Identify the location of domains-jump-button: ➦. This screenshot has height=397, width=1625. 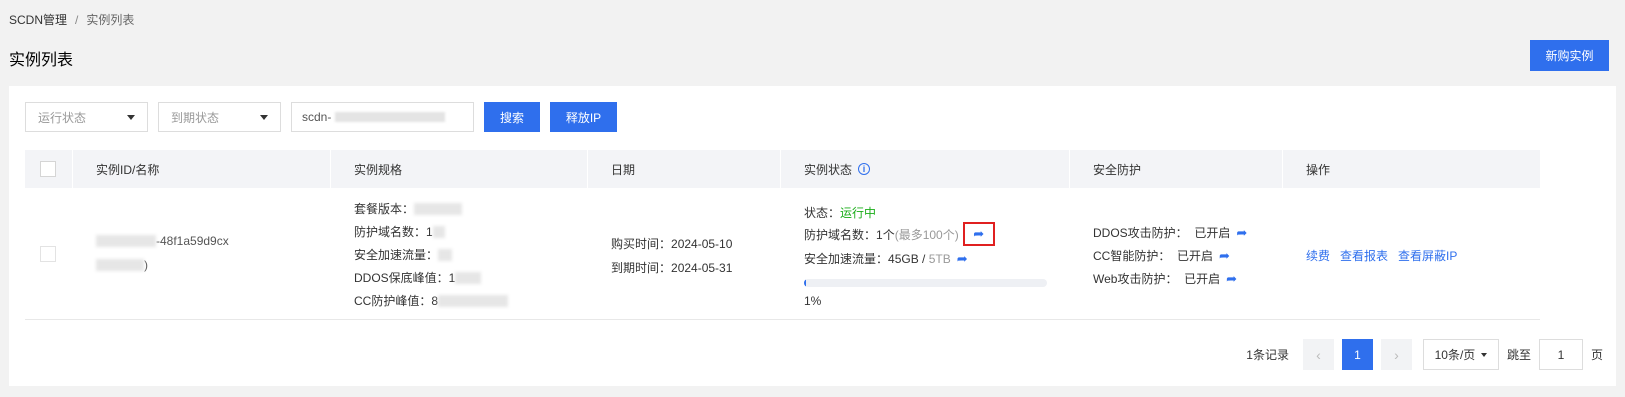
(978, 234).